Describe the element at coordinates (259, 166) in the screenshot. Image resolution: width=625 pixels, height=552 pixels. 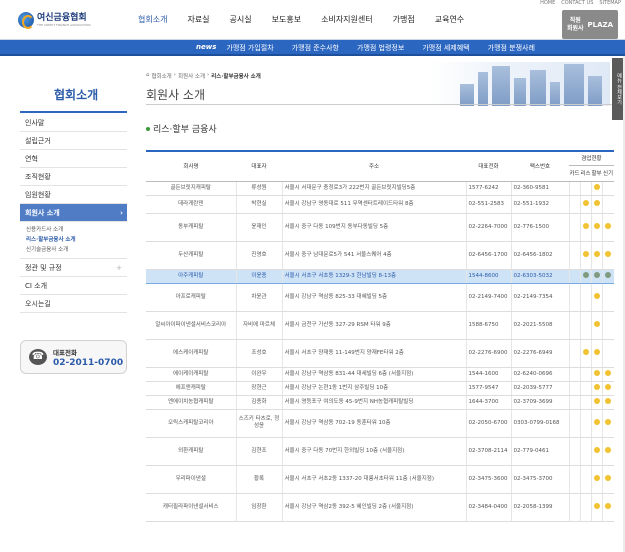
I see `col-header-ceo: 대표자` at that location.